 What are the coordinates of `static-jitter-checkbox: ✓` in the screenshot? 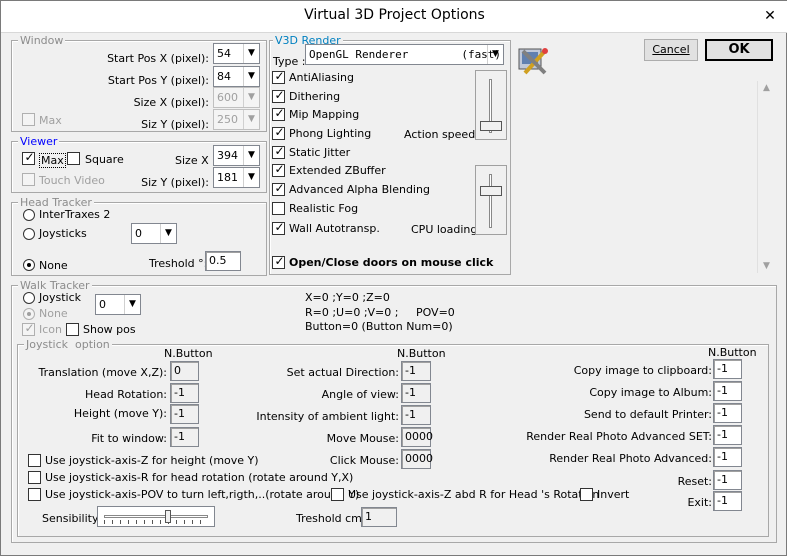 It's located at (278, 151).